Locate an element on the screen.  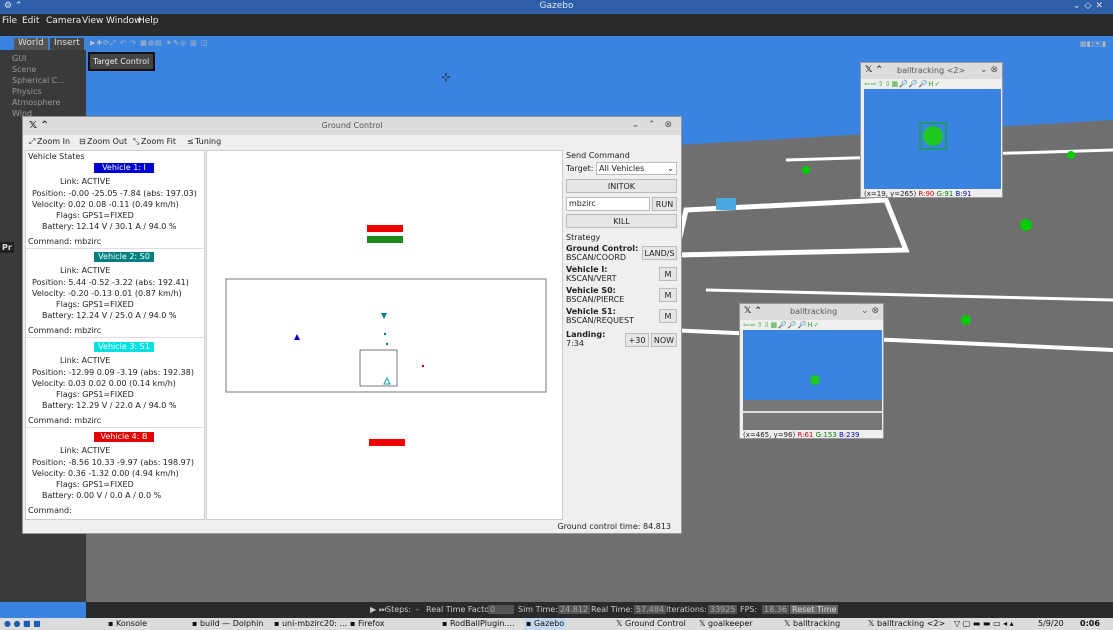
gc-window-controls: ⌄ ⌃ ⊗ is located at coordinates (653, 125).